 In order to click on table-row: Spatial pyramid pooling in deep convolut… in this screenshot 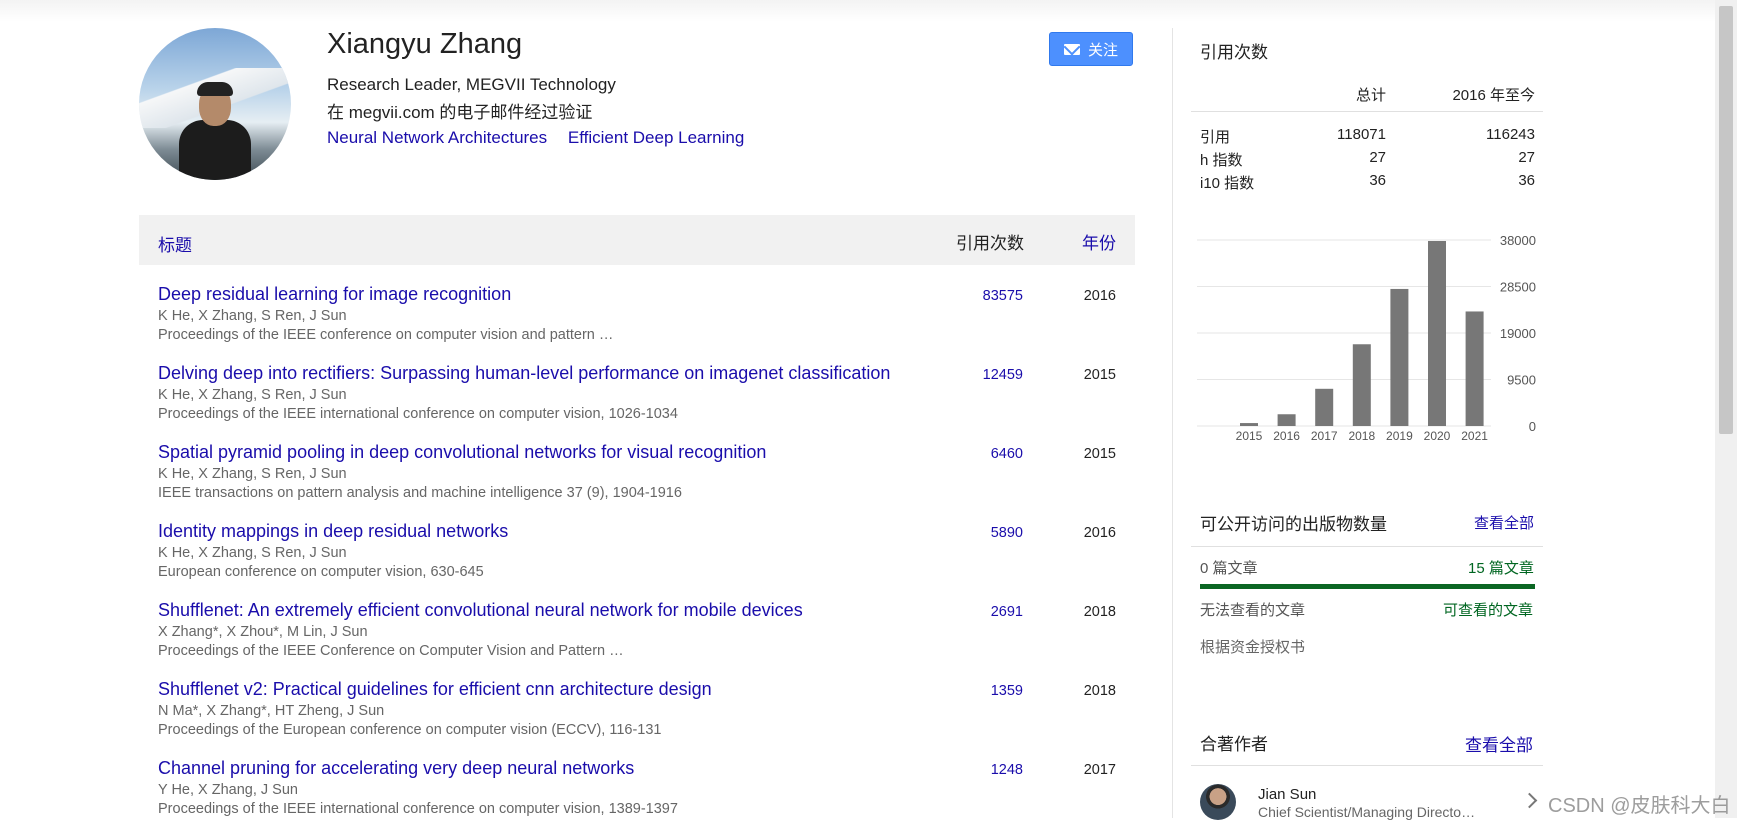, I will do `click(637, 481)`.